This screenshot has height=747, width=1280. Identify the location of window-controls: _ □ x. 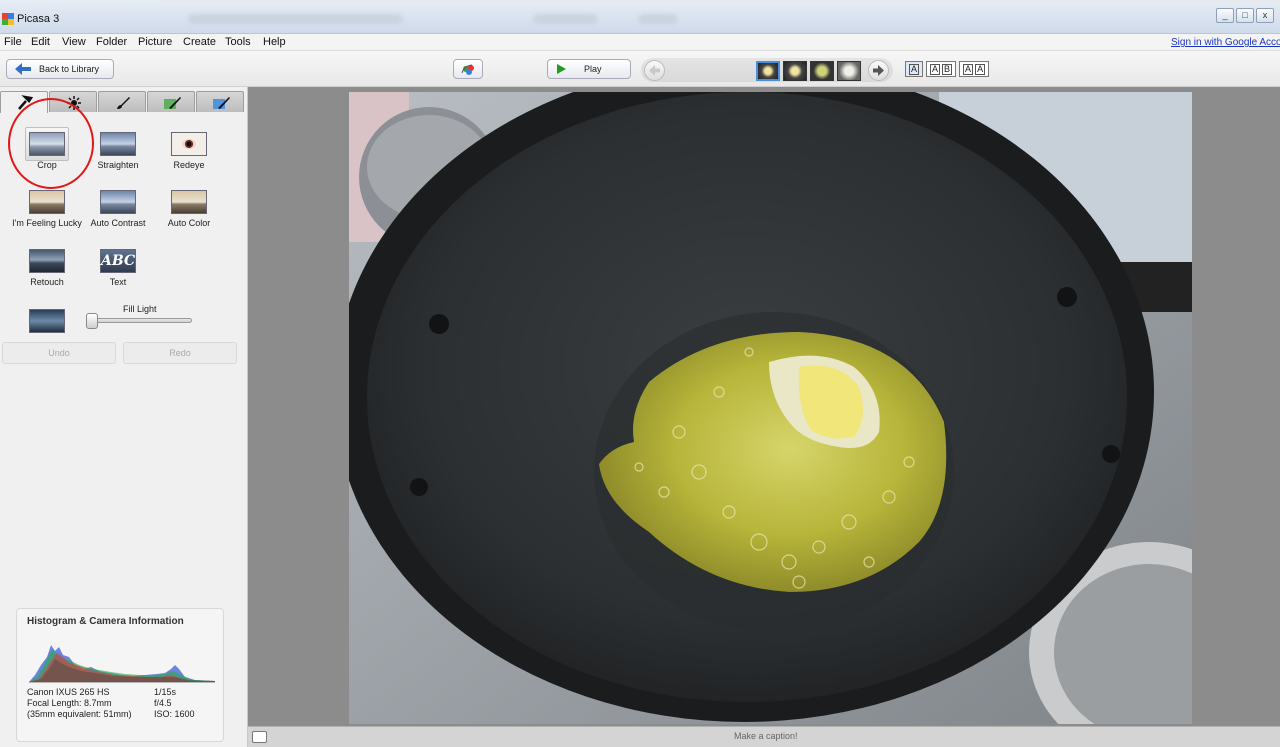
(1245, 15).